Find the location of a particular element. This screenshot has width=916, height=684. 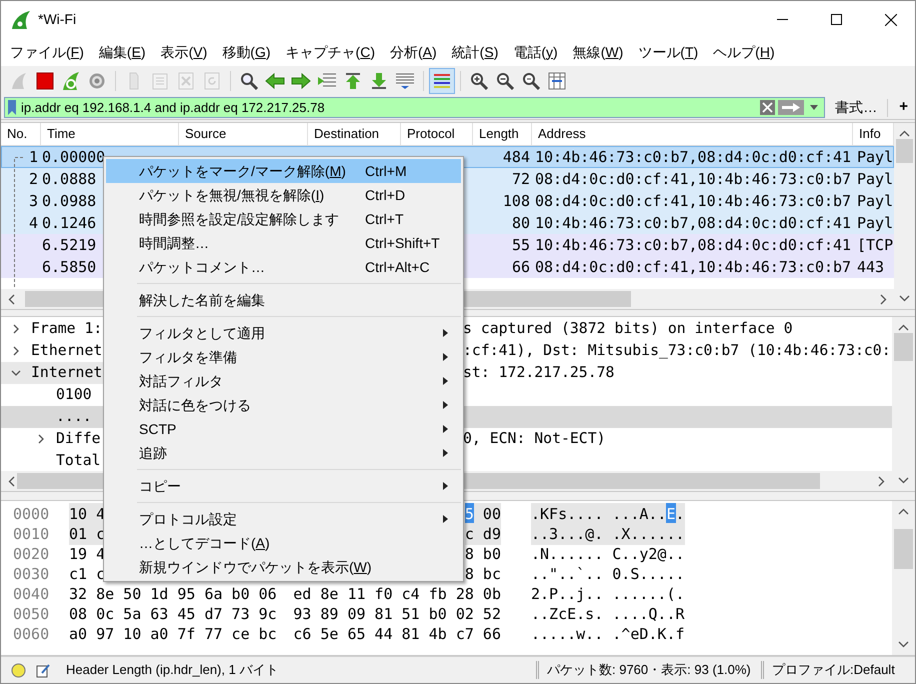

byte-offset: 0050 is located at coordinates (31, 614).